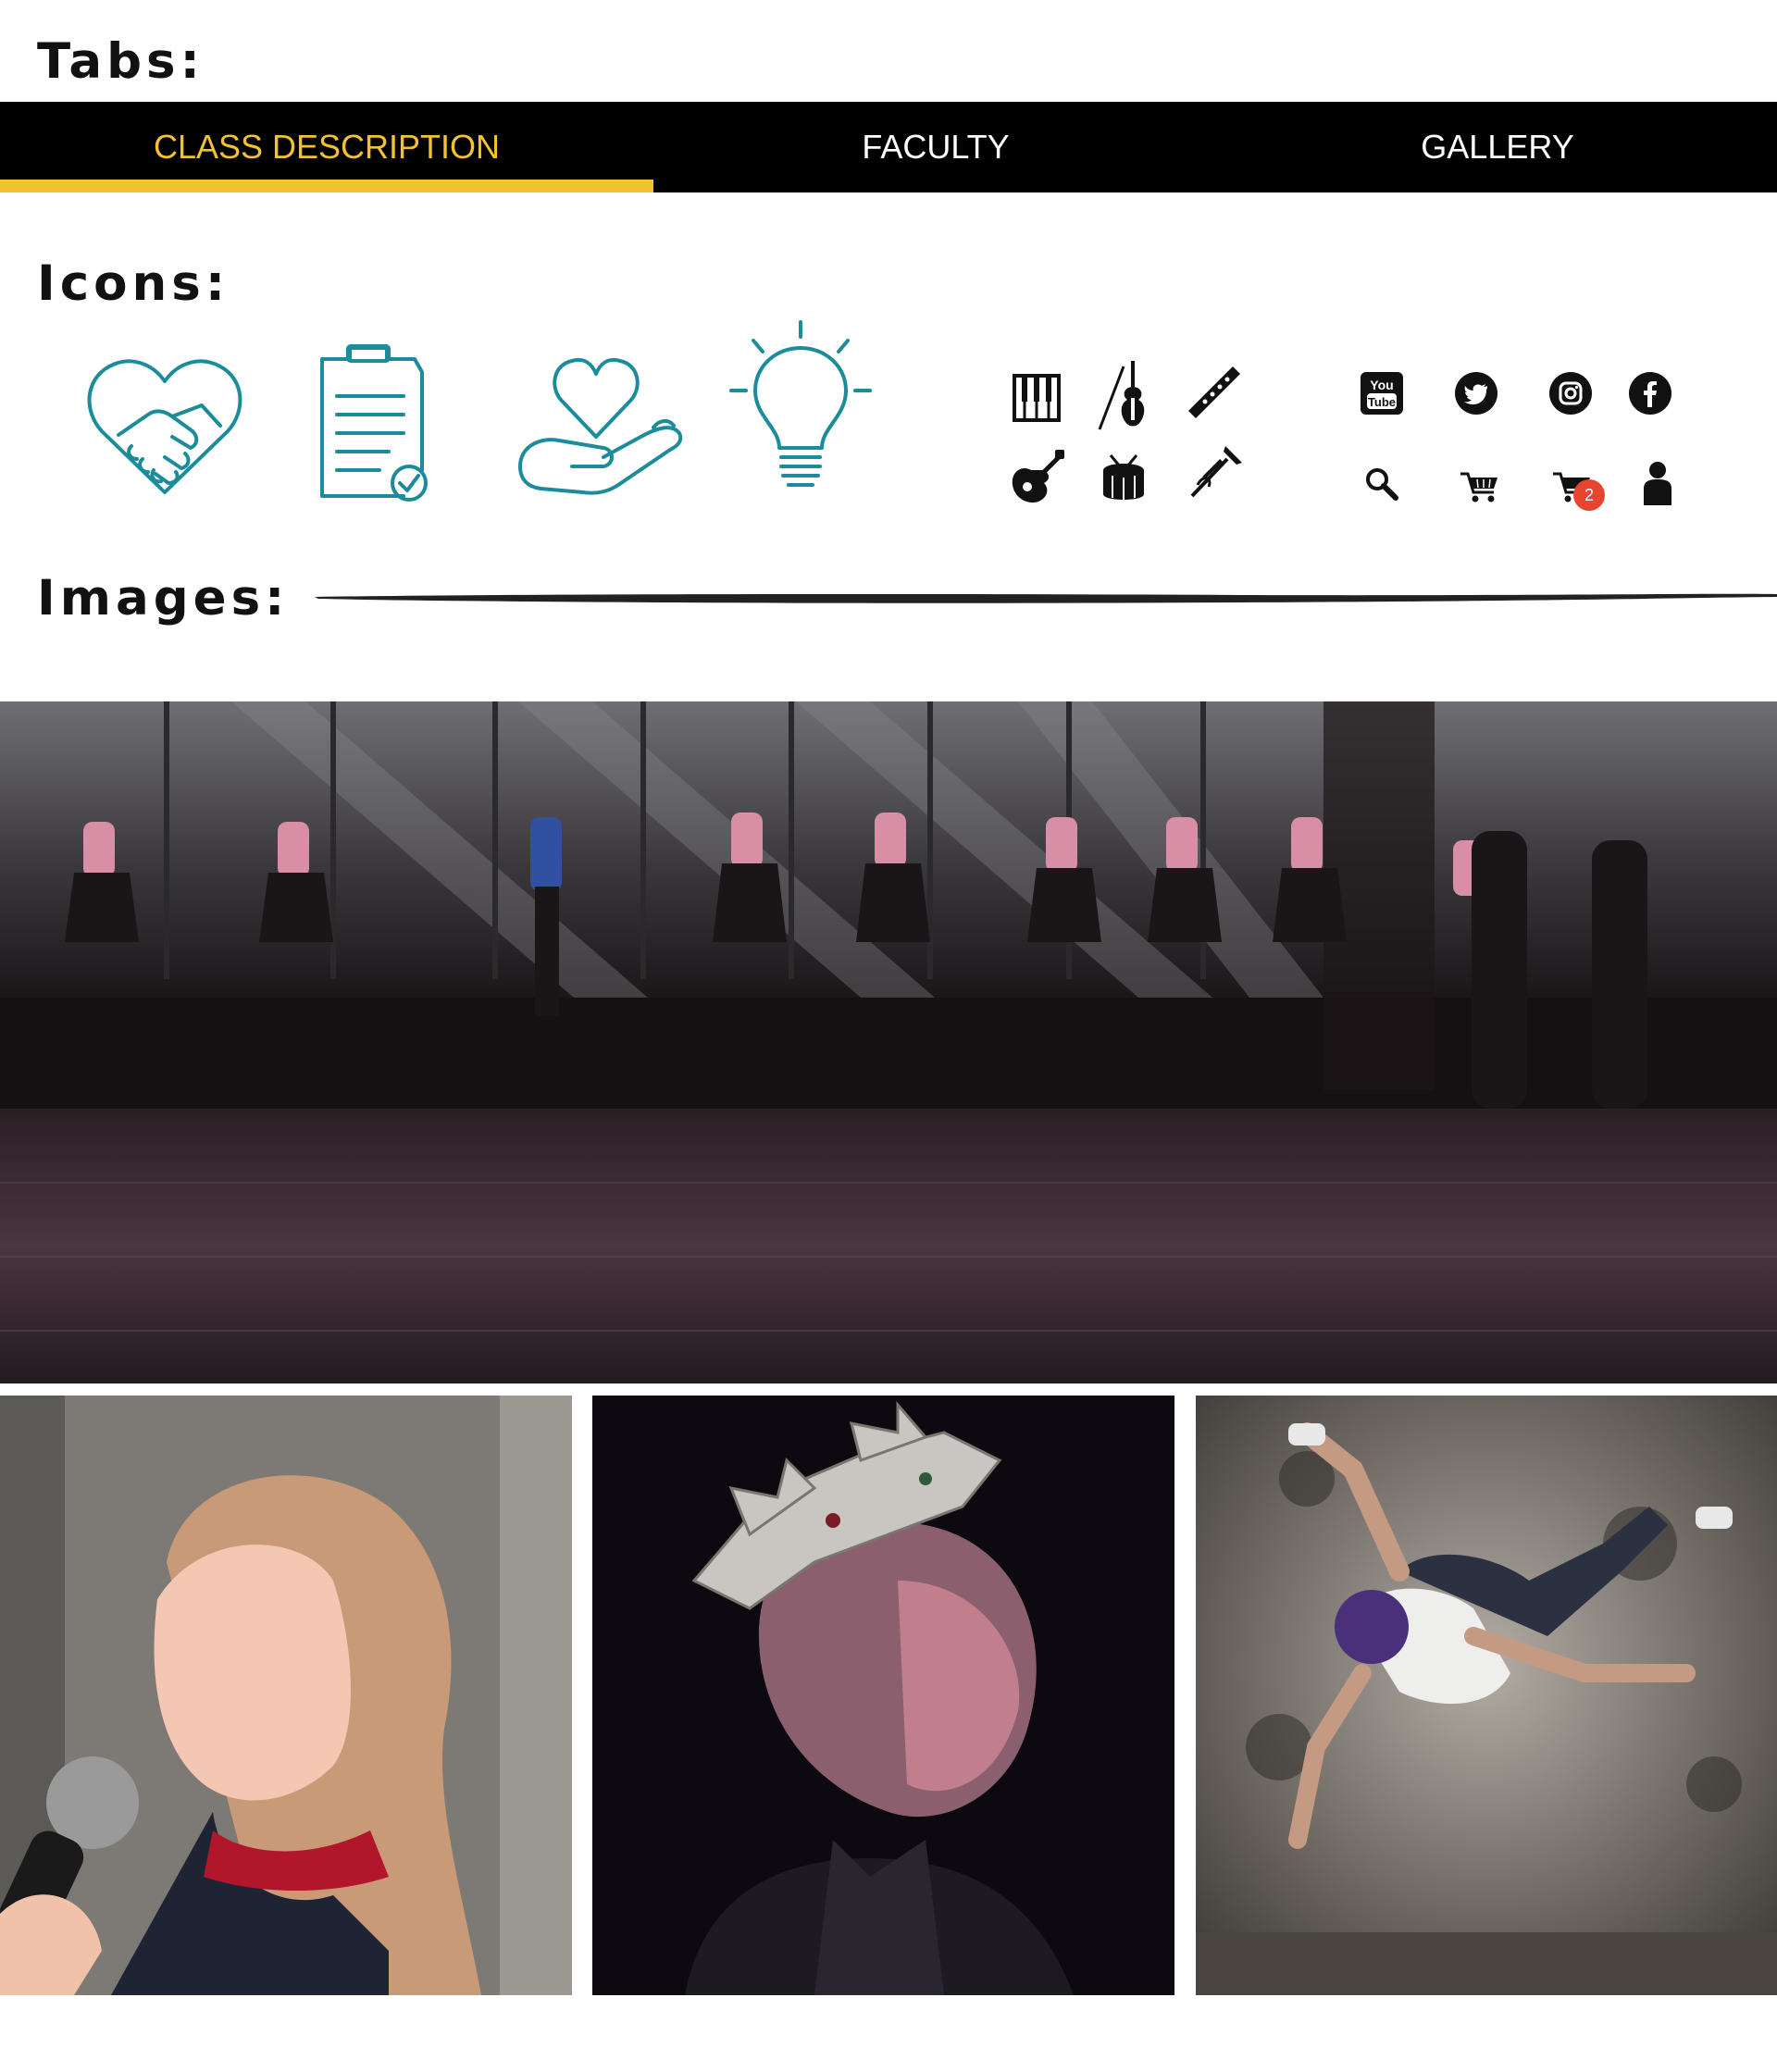 The height and width of the screenshot is (2072, 1777). What do you see at coordinates (1123, 477) in the screenshot?
I see `drum-icon` at bounding box center [1123, 477].